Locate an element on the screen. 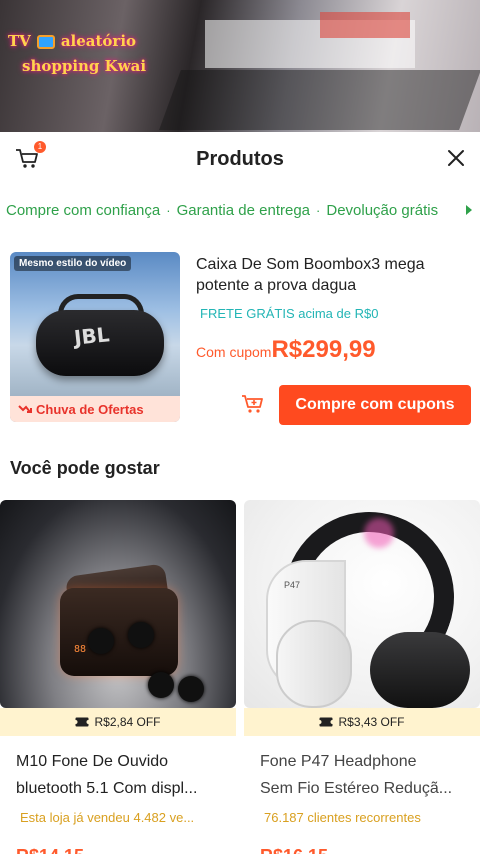 This screenshot has height=854, width=480. page-title: Produtos is located at coordinates (240, 159).